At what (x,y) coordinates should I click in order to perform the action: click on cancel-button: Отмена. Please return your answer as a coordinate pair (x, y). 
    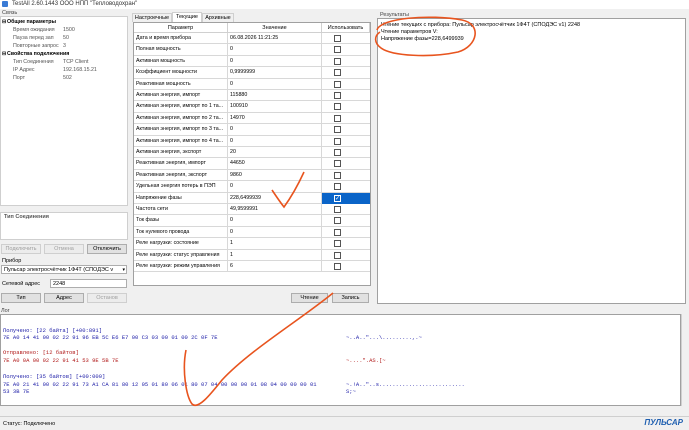
    Looking at the image, I should click on (64, 249).